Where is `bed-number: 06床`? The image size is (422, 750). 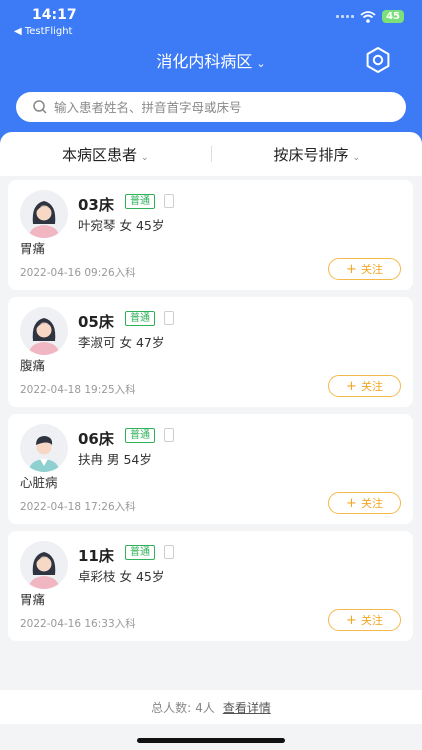
bed-number: 06床 is located at coordinates (96, 439).